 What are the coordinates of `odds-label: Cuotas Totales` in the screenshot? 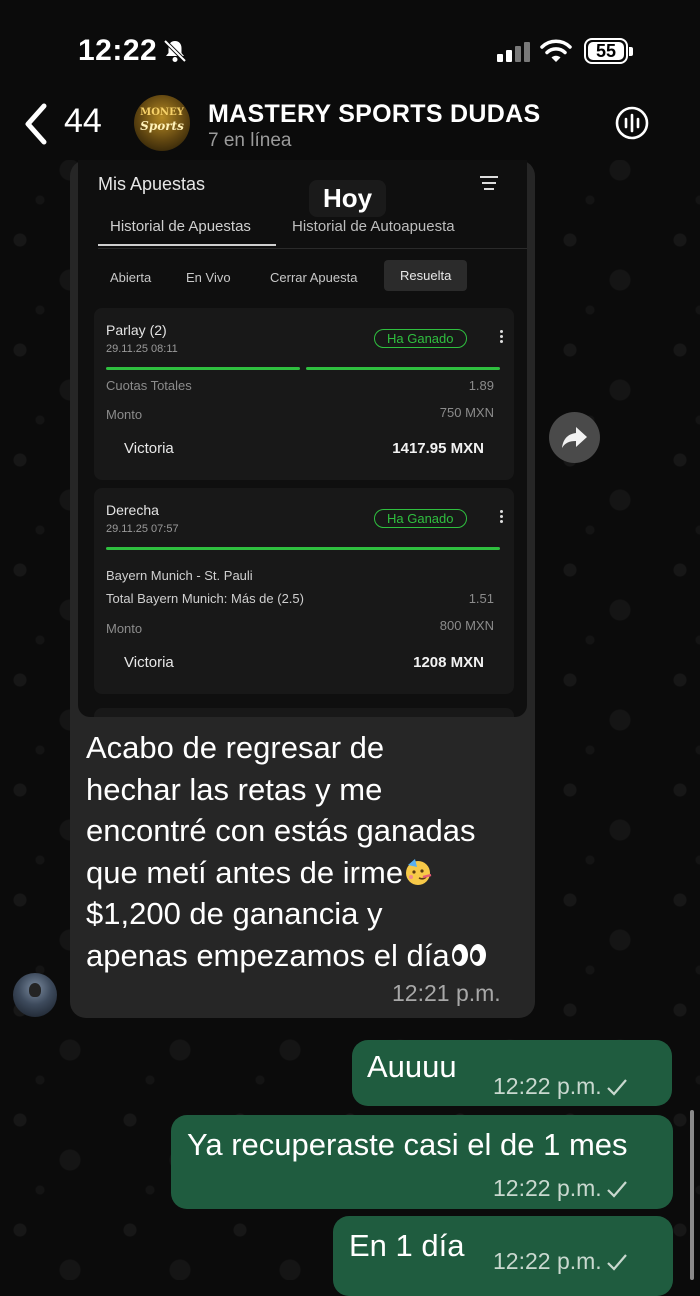 It's located at (149, 385).